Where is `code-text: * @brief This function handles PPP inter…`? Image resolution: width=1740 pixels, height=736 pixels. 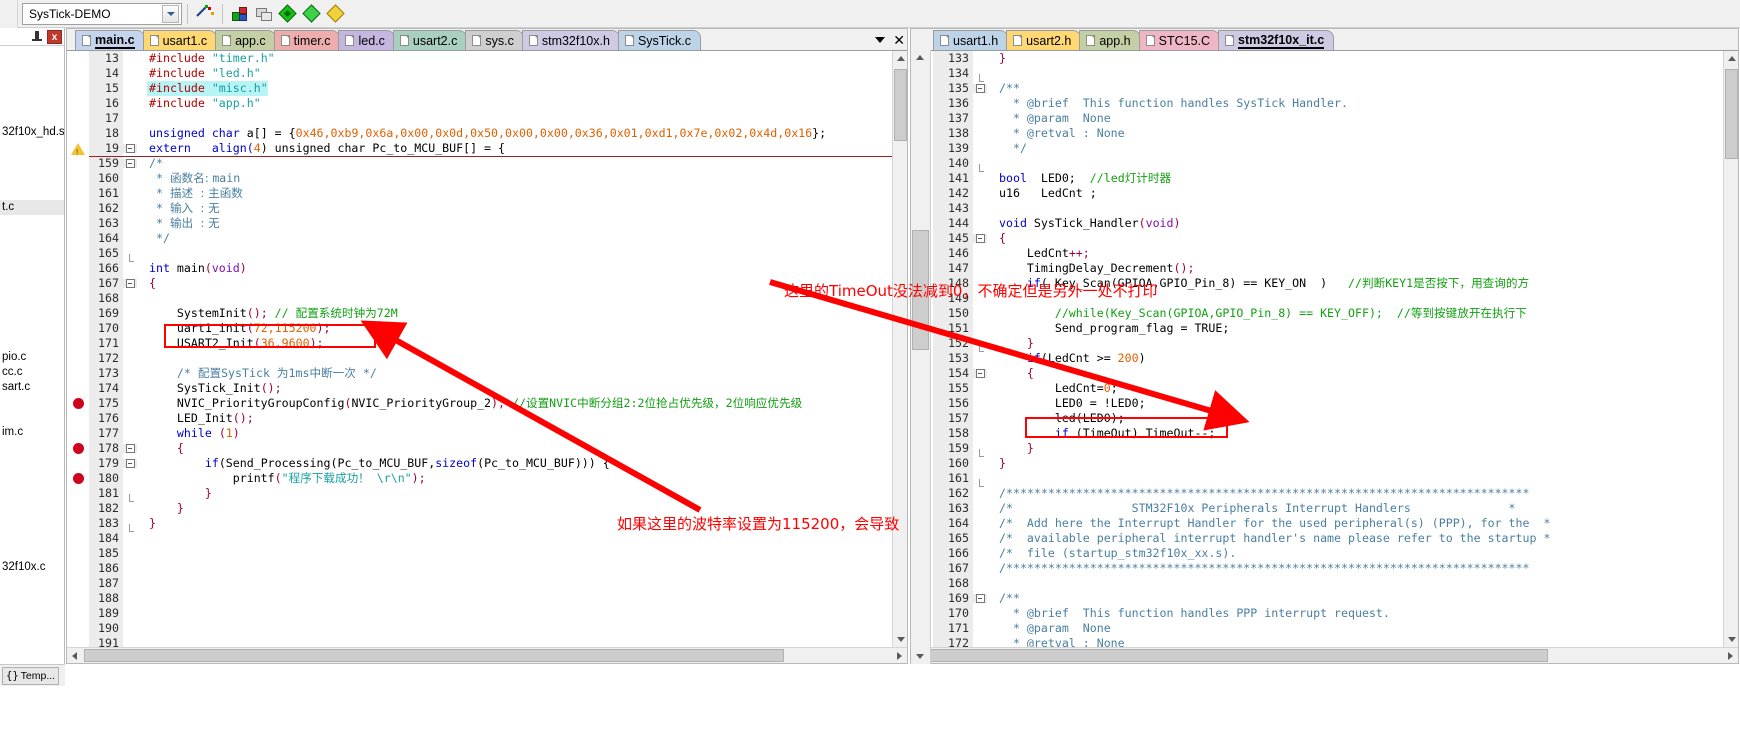 code-text: * @brief This function handles PPP inter… is located at coordinates (1193, 613).